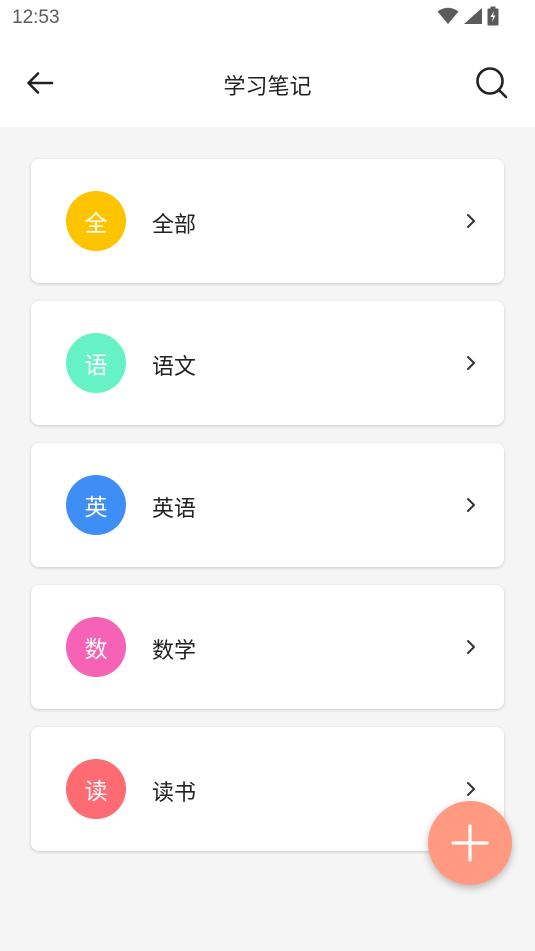  What do you see at coordinates (174, 509) in the screenshot?
I see `category-label: 英语` at bounding box center [174, 509].